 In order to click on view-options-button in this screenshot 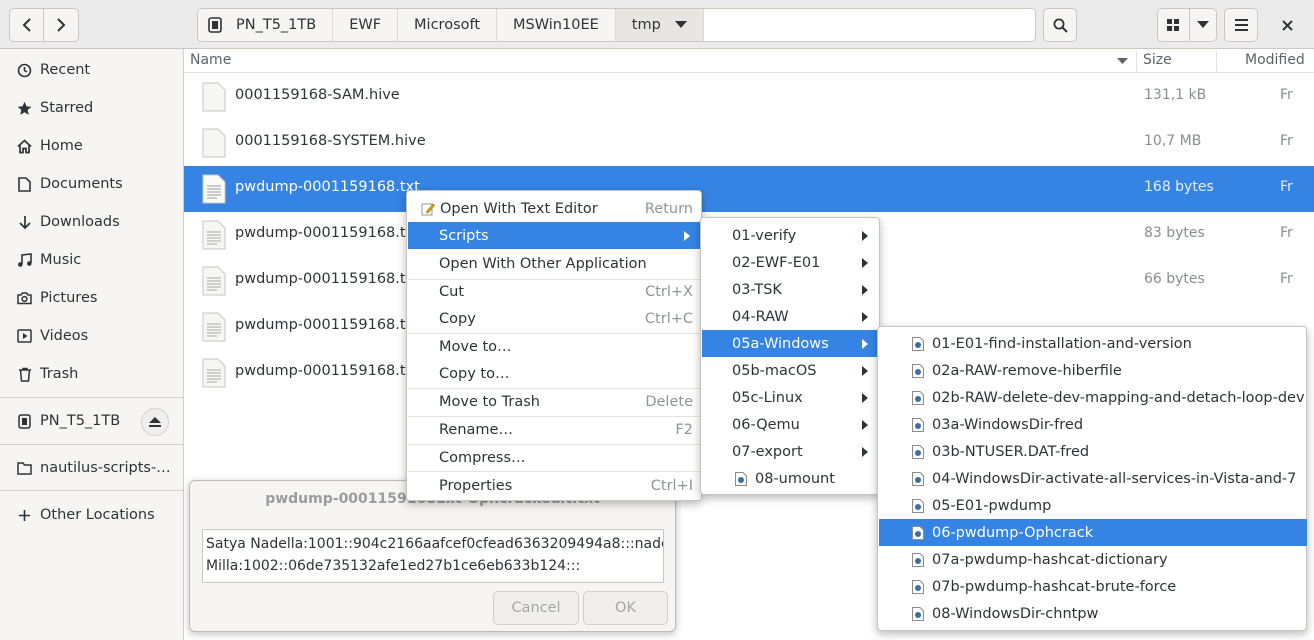, I will do `click(1203, 25)`.